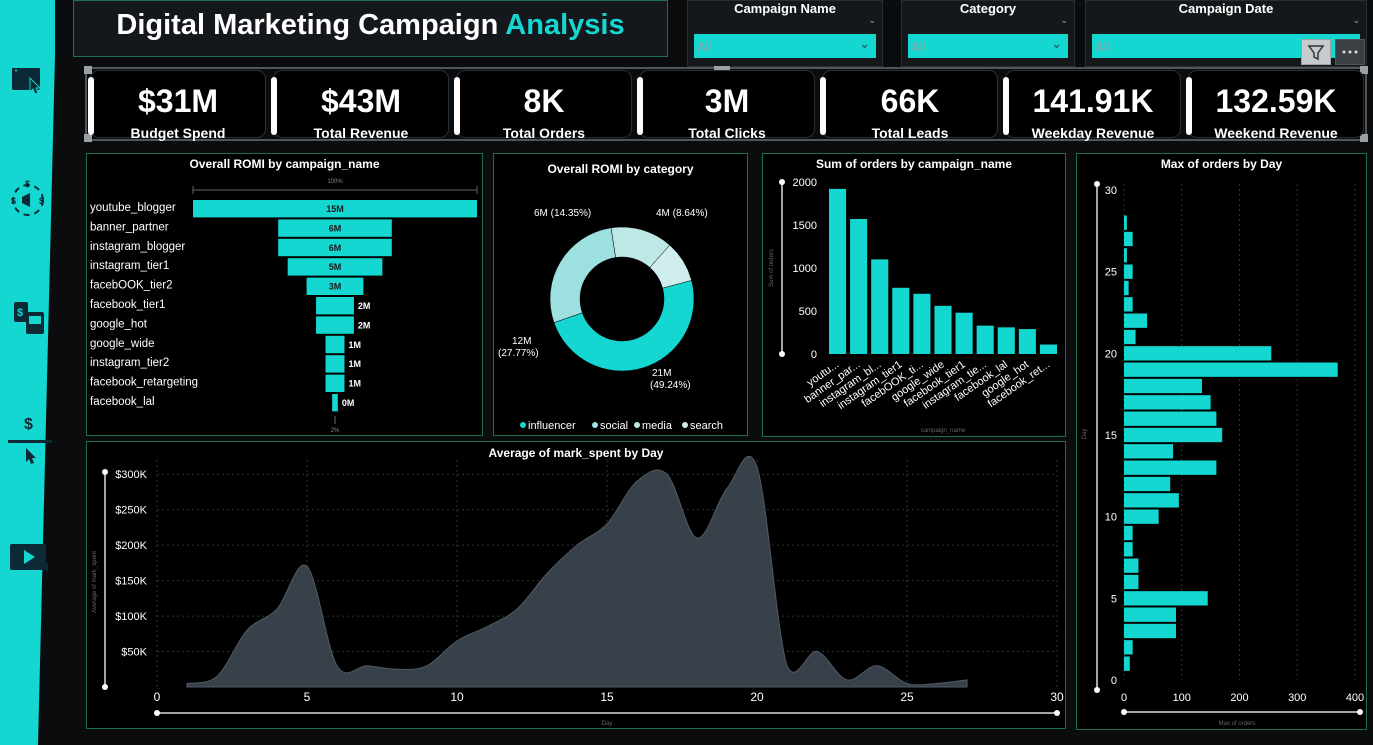 The height and width of the screenshot is (745, 1373). I want to click on kpi-total-orders: 8K Total Orders, so click(543, 105).